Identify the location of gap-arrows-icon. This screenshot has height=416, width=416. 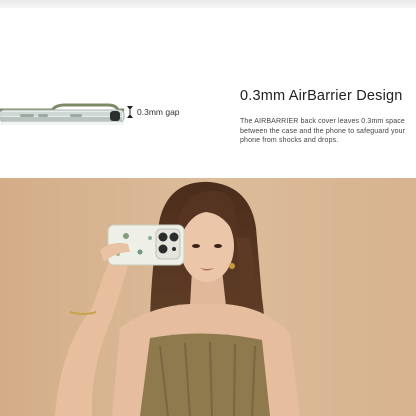
(130, 112).